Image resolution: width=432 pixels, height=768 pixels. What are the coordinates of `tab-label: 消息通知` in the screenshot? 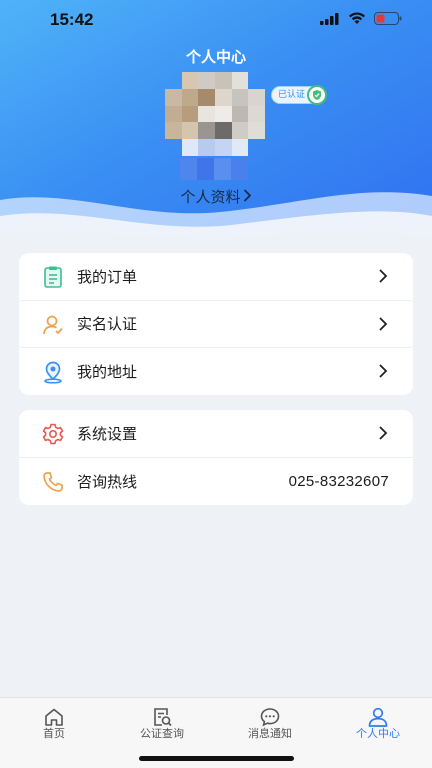 It's located at (270, 733).